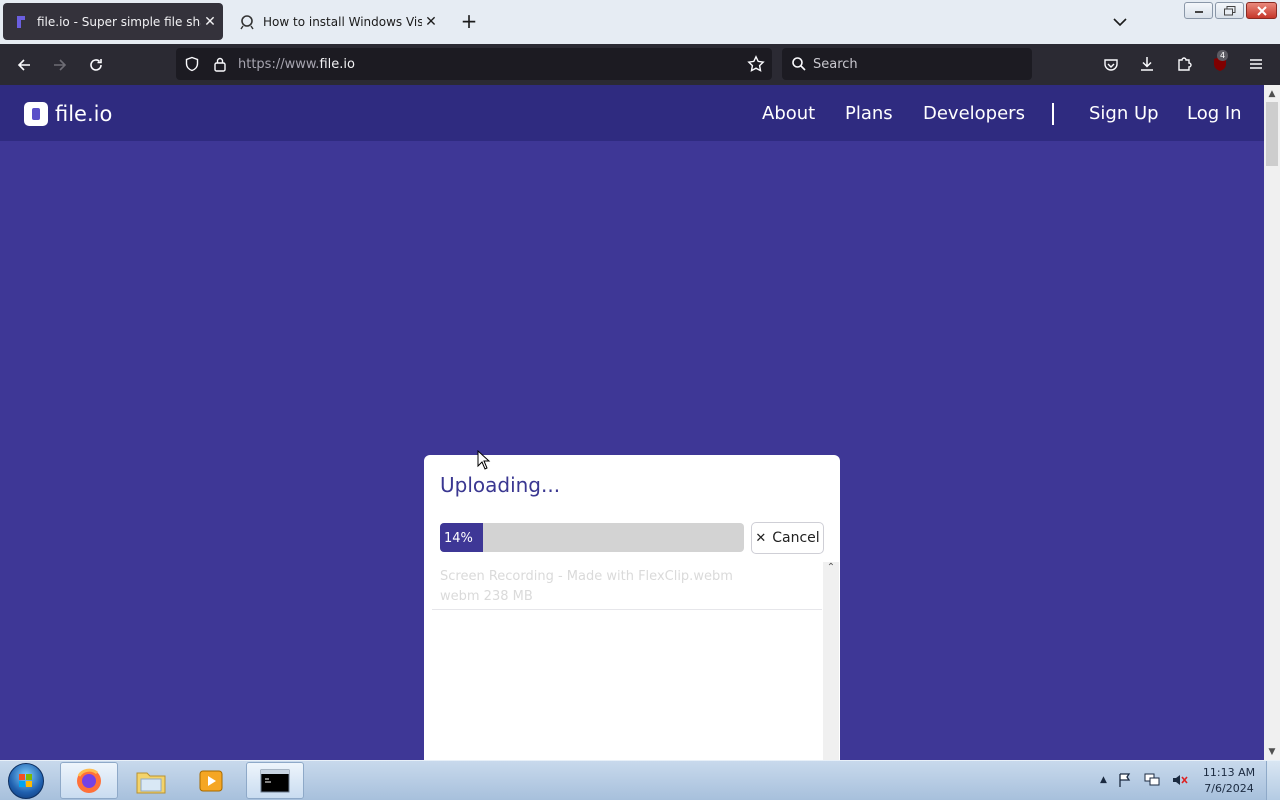  Describe the element at coordinates (1124, 113) in the screenshot. I see `nav-signup-link: Sign Up` at that location.